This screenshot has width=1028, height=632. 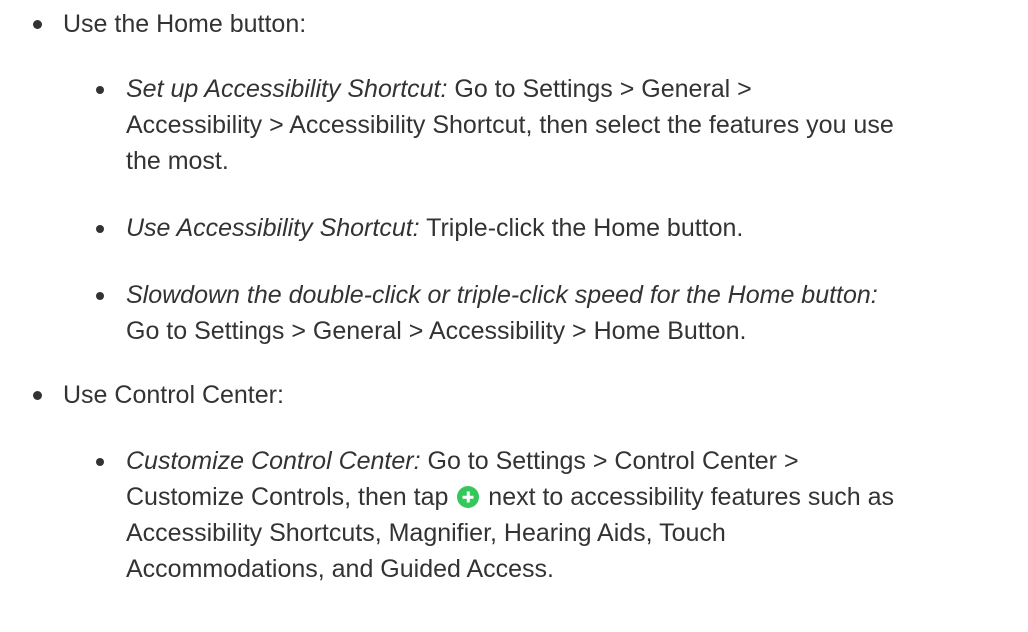 What do you see at coordinates (468, 497) in the screenshot?
I see `add-circle-icon` at bounding box center [468, 497].